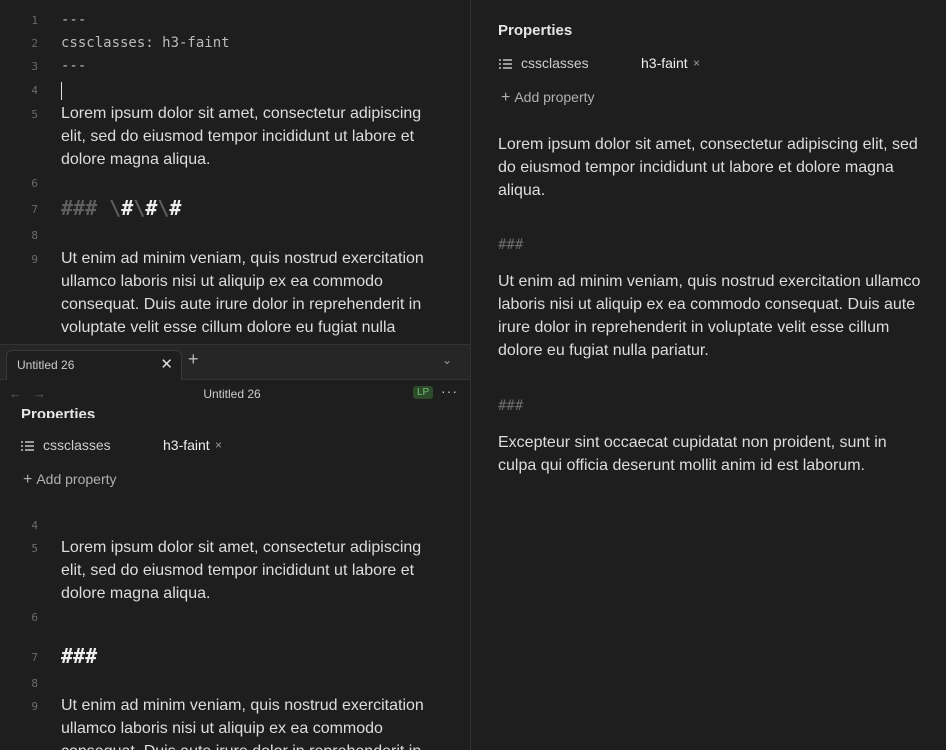 This screenshot has height=750, width=946. I want to click on more-options-icon: ···, so click(449, 391).